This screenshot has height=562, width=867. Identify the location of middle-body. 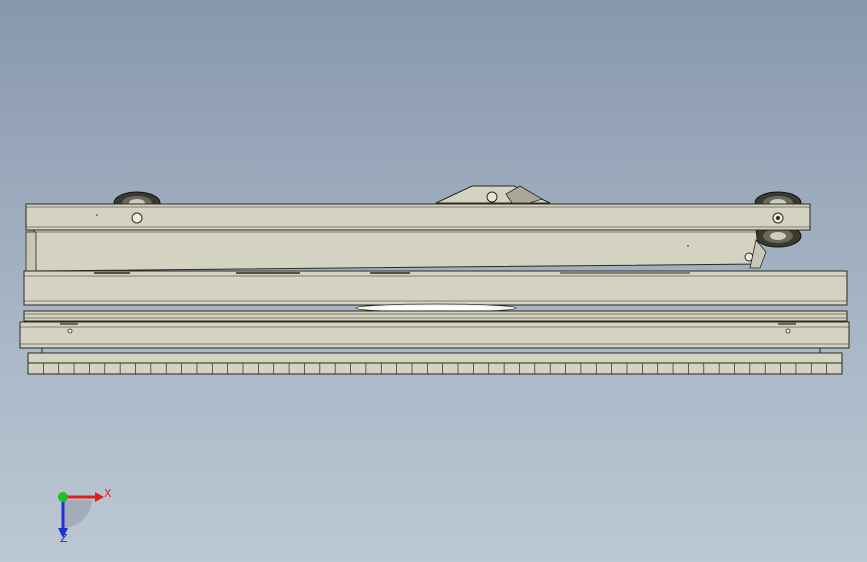
(396, 250).